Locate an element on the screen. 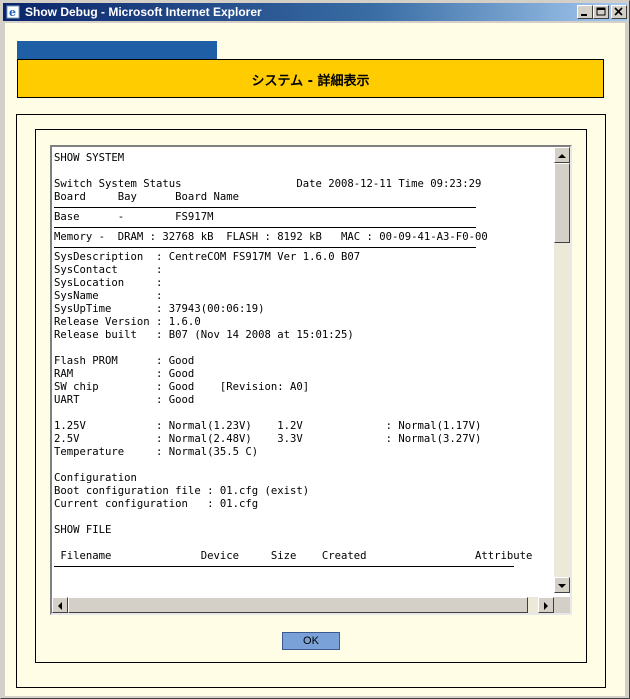  output-block-board: Base - FS917M is located at coordinates (303, 217).